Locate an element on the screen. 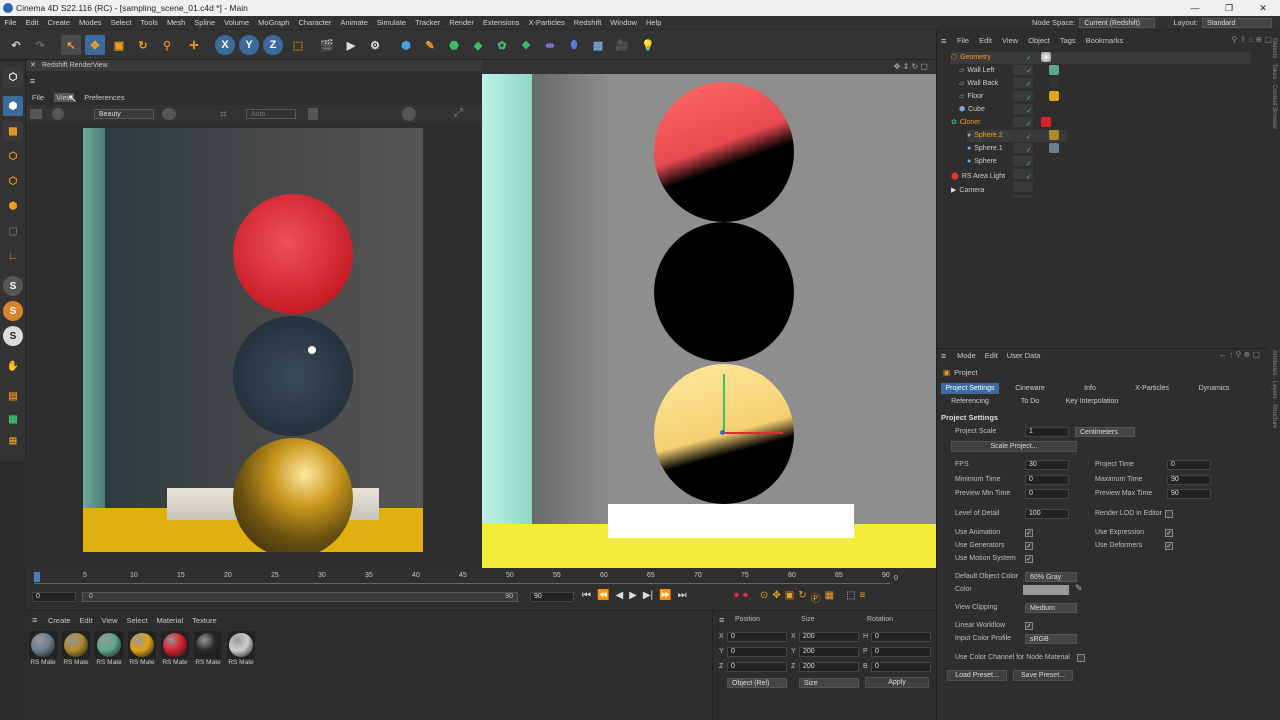  mat-menu-texture: Texture is located at coordinates (204, 620).